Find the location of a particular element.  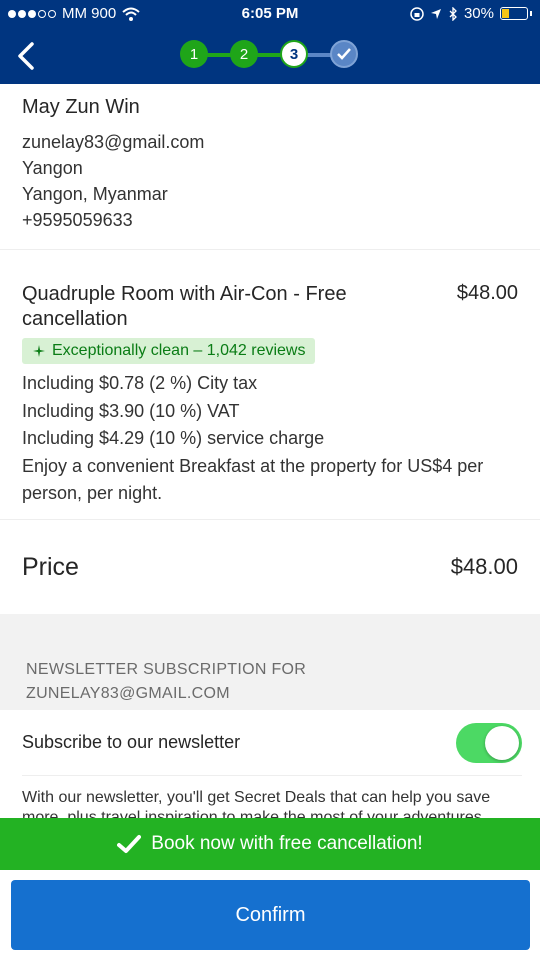

step-final is located at coordinates (344, 54).